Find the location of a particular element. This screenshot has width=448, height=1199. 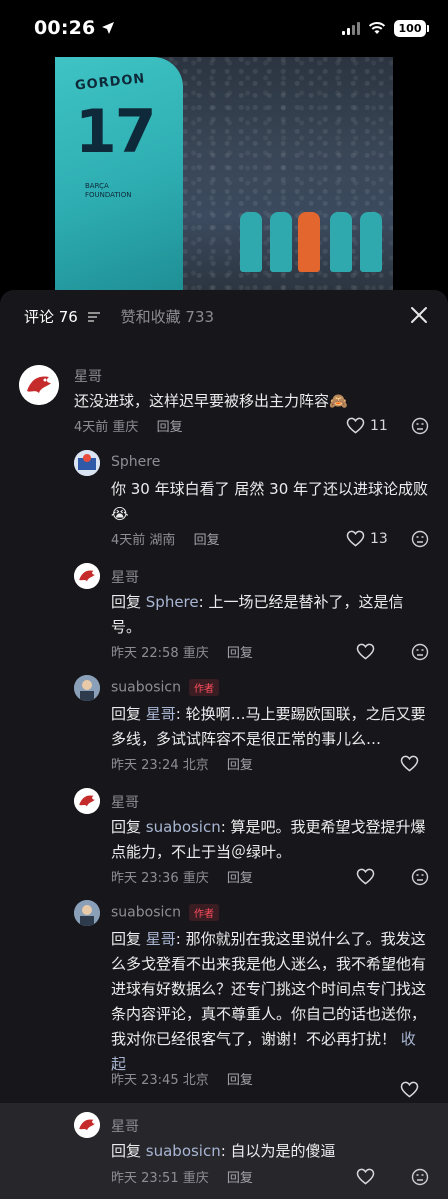

comment-meta: 4天前 重庆 回复 is located at coordinates (128, 425).